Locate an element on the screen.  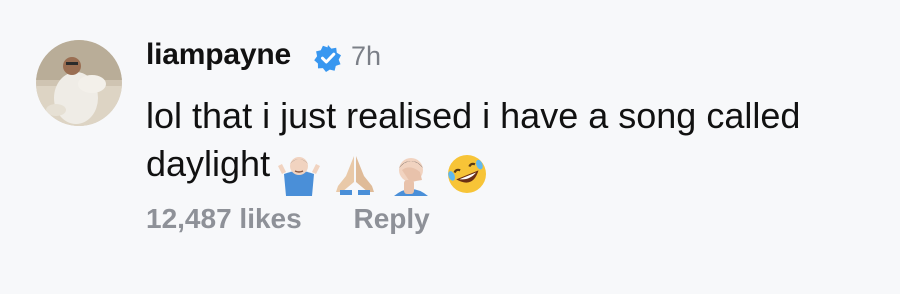
shrug-icon is located at coordinates (299, 174).